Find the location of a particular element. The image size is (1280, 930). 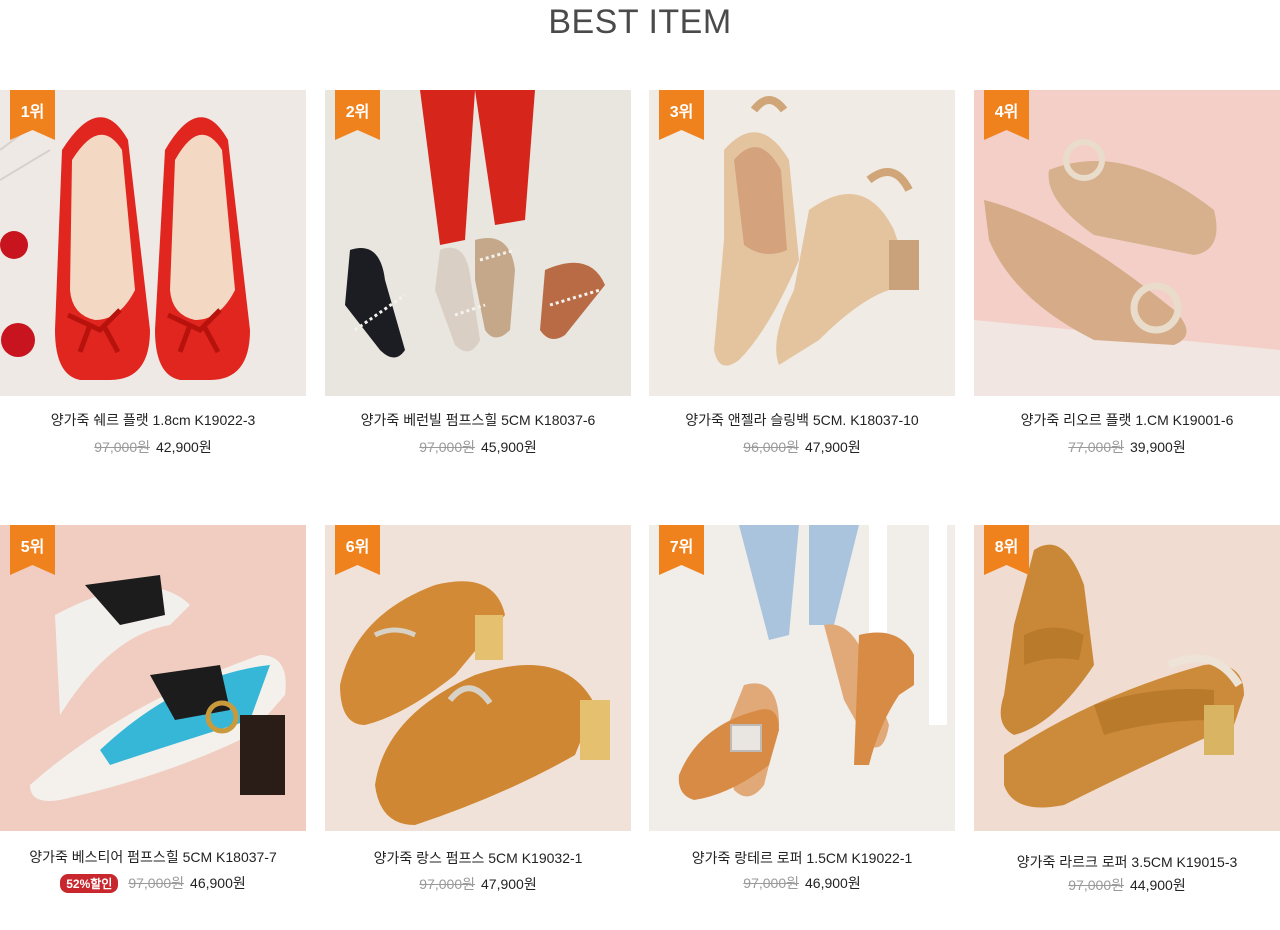

sale-price: 44,900원 is located at coordinates (1158, 885).